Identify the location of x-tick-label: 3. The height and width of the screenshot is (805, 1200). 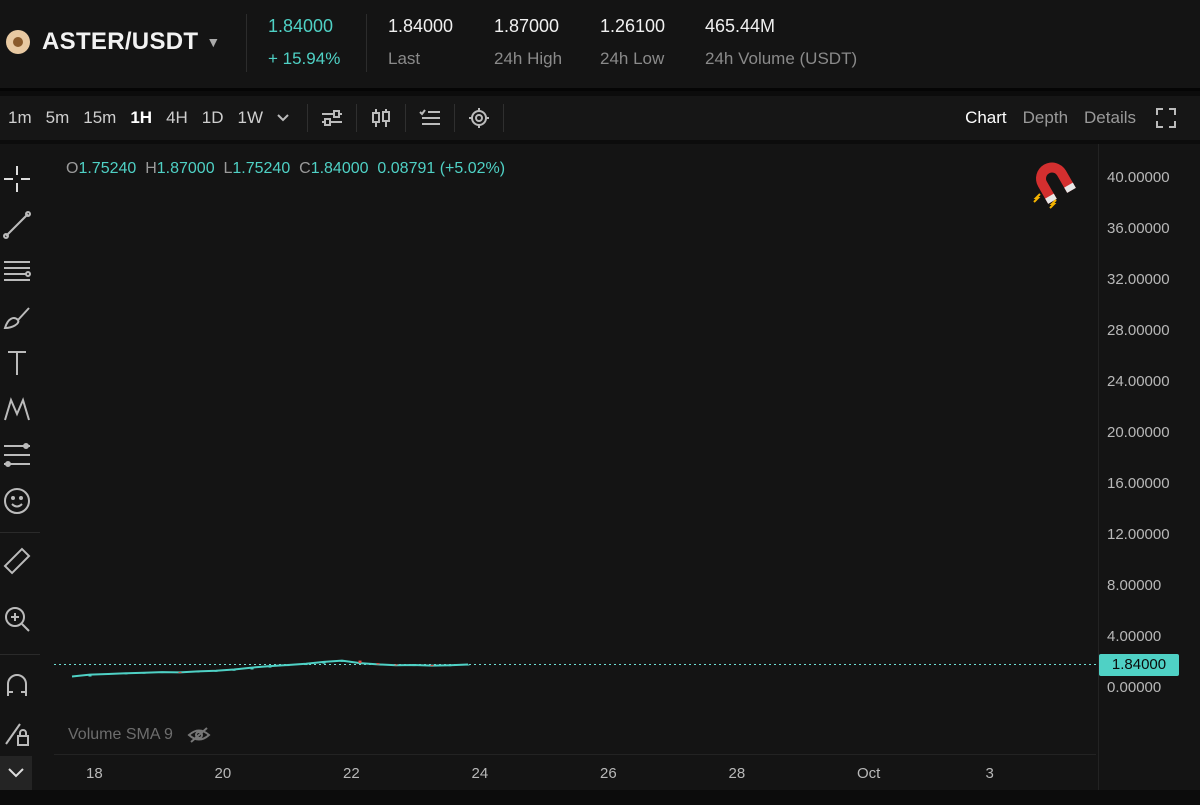
(989, 773).